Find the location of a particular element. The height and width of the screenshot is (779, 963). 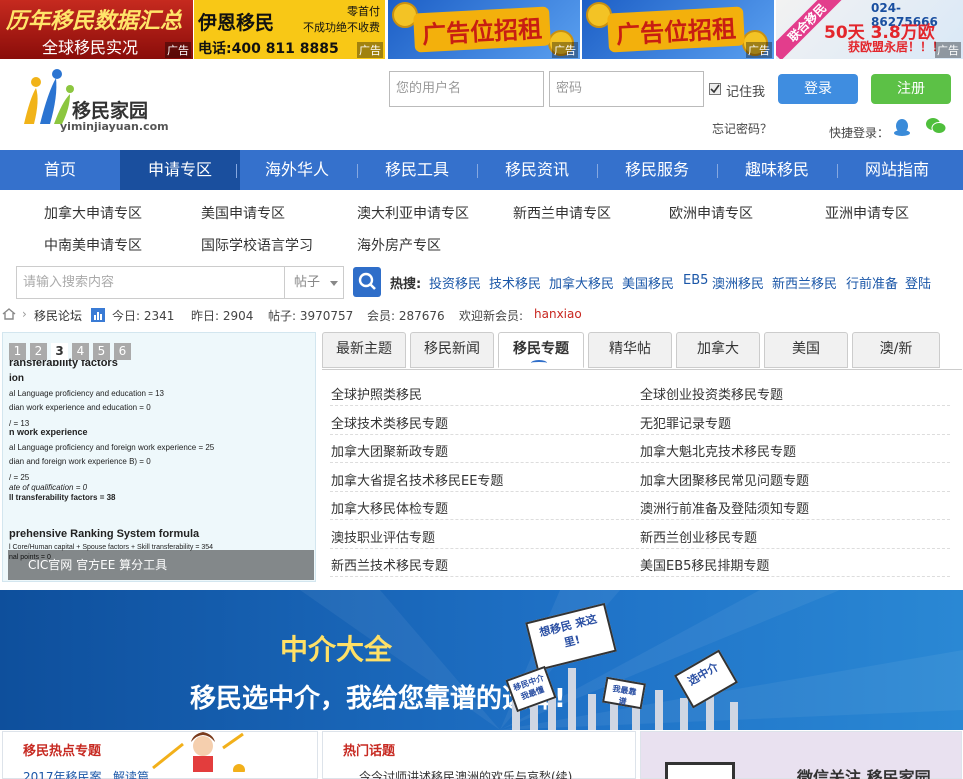

ad-banner-for-rent-1: 广告位招租 广告 is located at coordinates (484, 29).